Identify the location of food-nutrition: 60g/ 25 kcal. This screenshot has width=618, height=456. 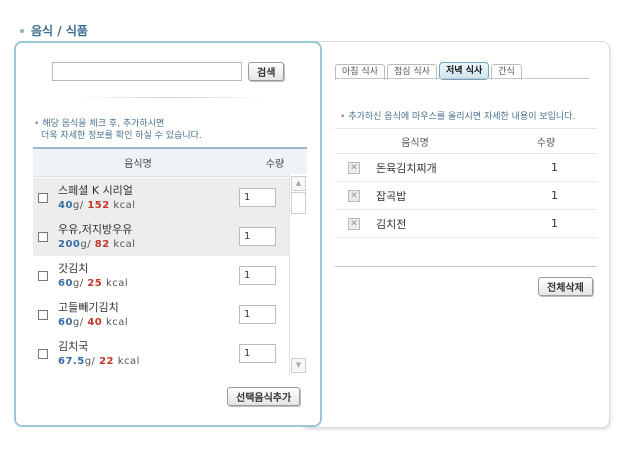
(93, 283).